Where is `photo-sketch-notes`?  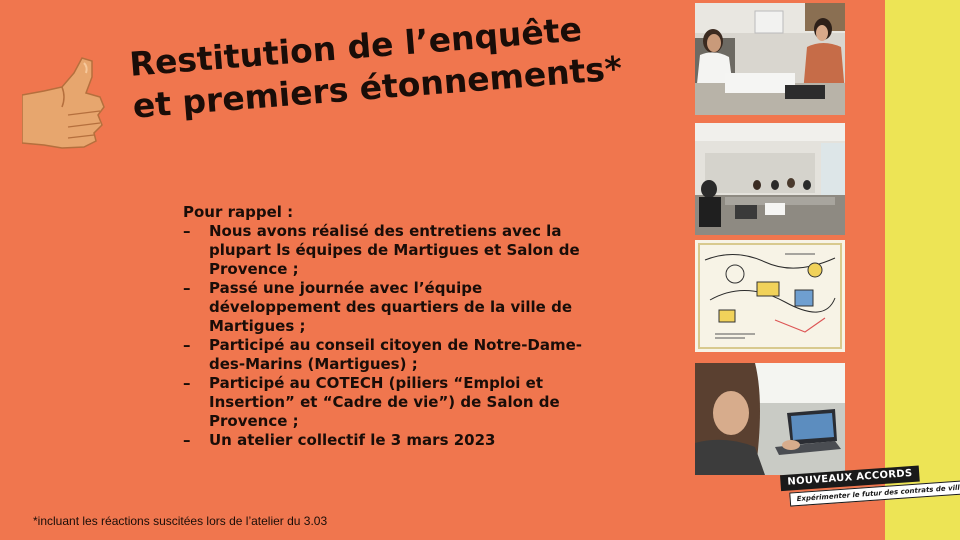 photo-sketch-notes is located at coordinates (770, 296).